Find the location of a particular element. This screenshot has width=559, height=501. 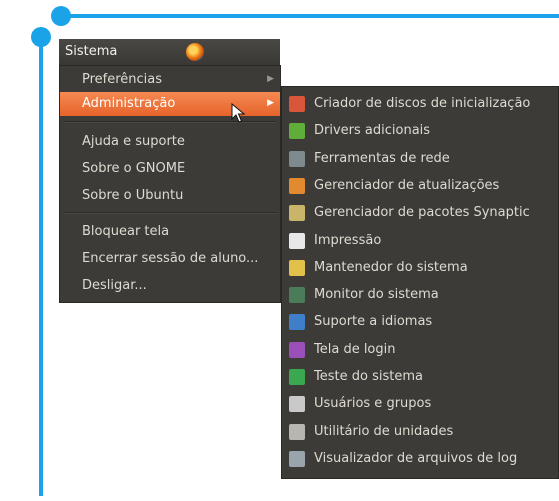

callout-line-horizontal is located at coordinates (309, 16).